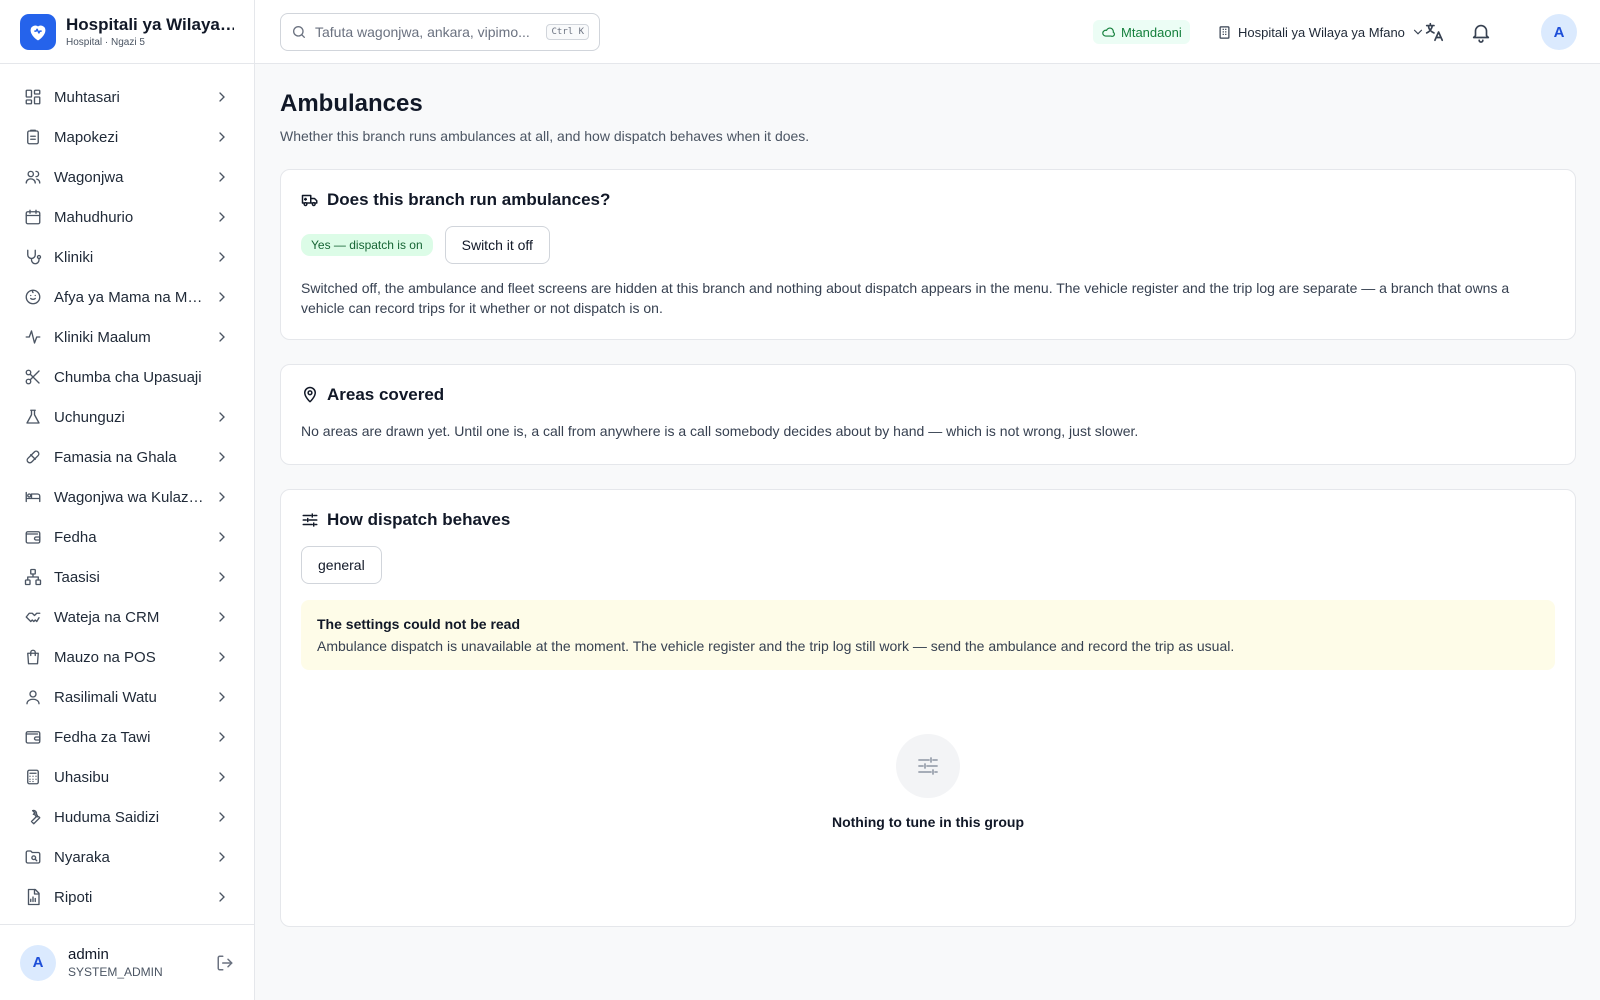  I want to click on avatar: A, so click(38, 962).